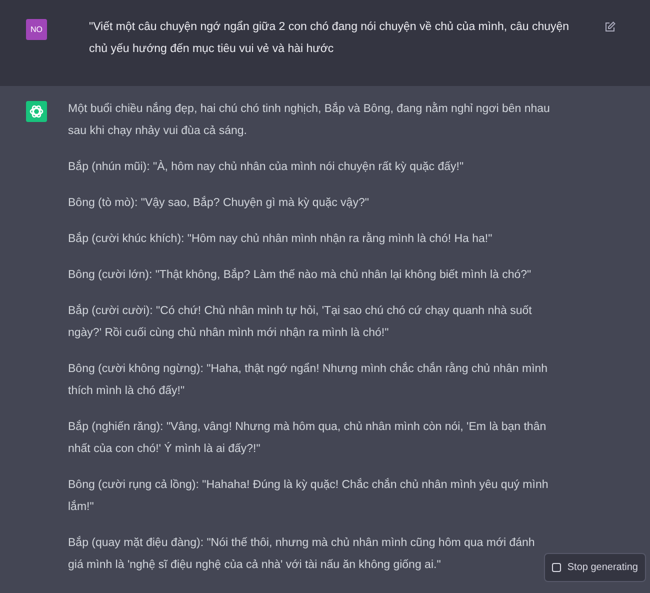 The image size is (650, 593). What do you see at coordinates (308, 438) in the screenshot?
I see `response-paragraph: Bắp (nghiến răng): "Vâng, vâng! Nhưng mà hôm qua, chủ nhân mình còn nói, 'Em là bạn thân nhất của con chó!' Ý mình là ai đấy?!"` at bounding box center [308, 438].